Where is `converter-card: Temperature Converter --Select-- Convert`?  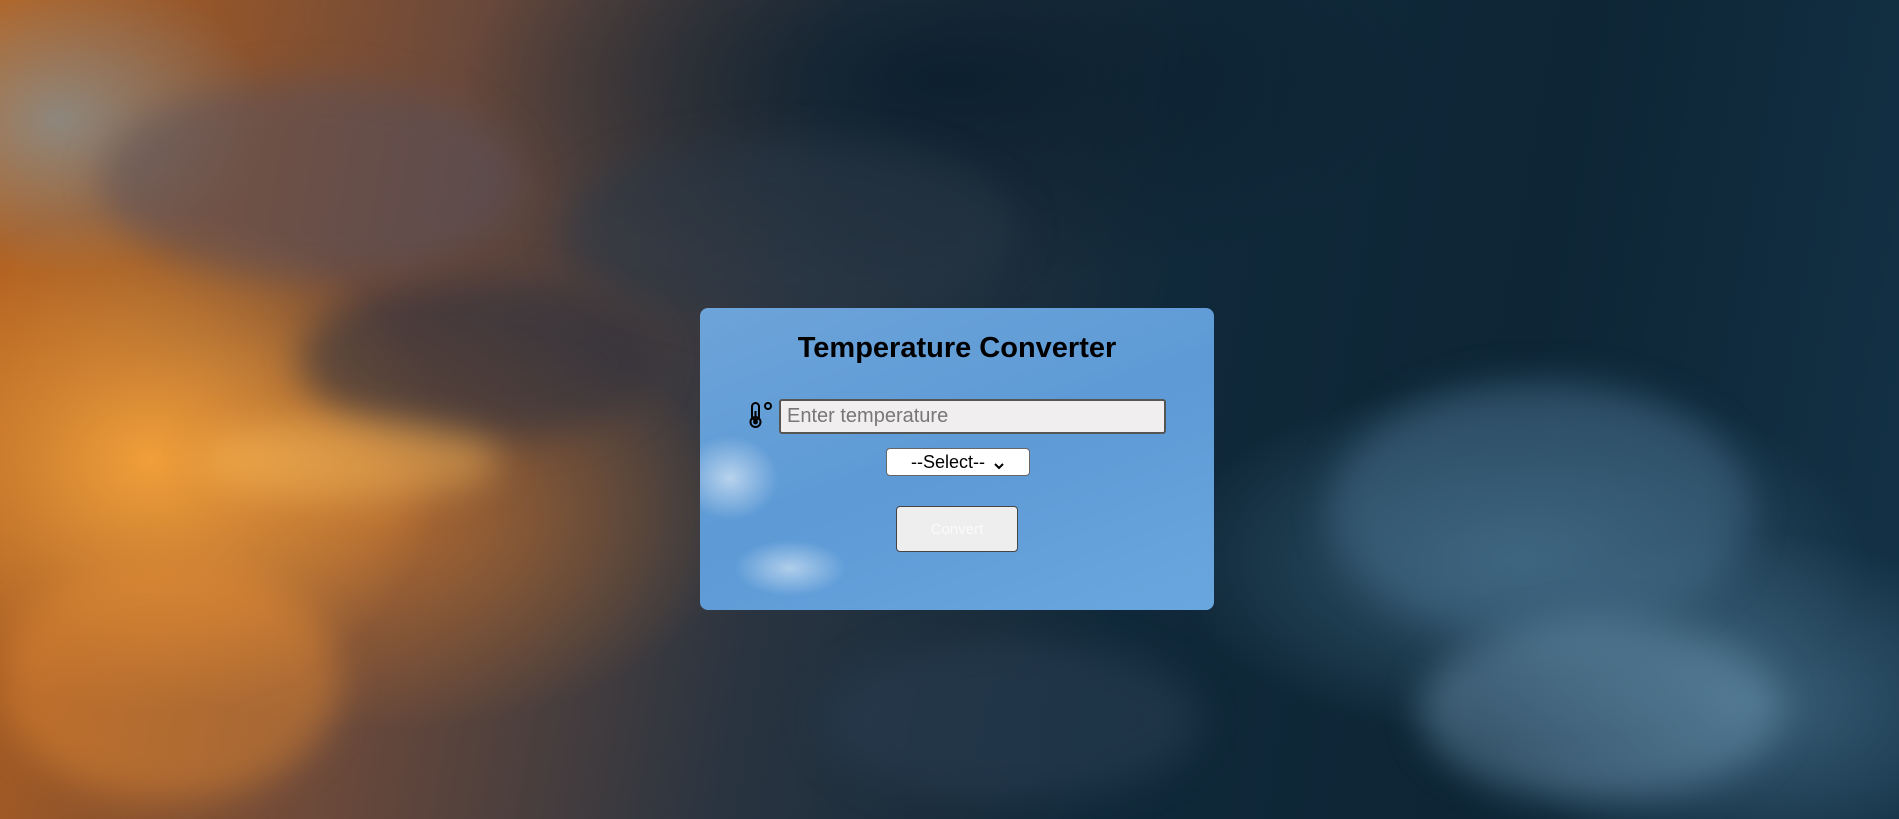
converter-card: Temperature Converter --Select-- Convert is located at coordinates (957, 459).